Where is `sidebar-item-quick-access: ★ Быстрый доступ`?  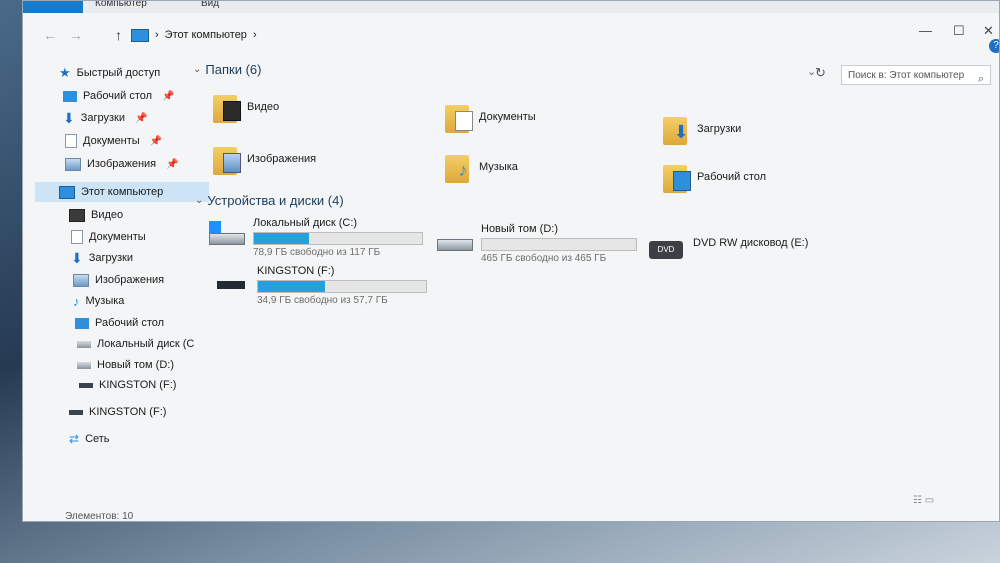 sidebar-item-quick-access: ★ Быстрый доступ is located at coordinates (109, 73).